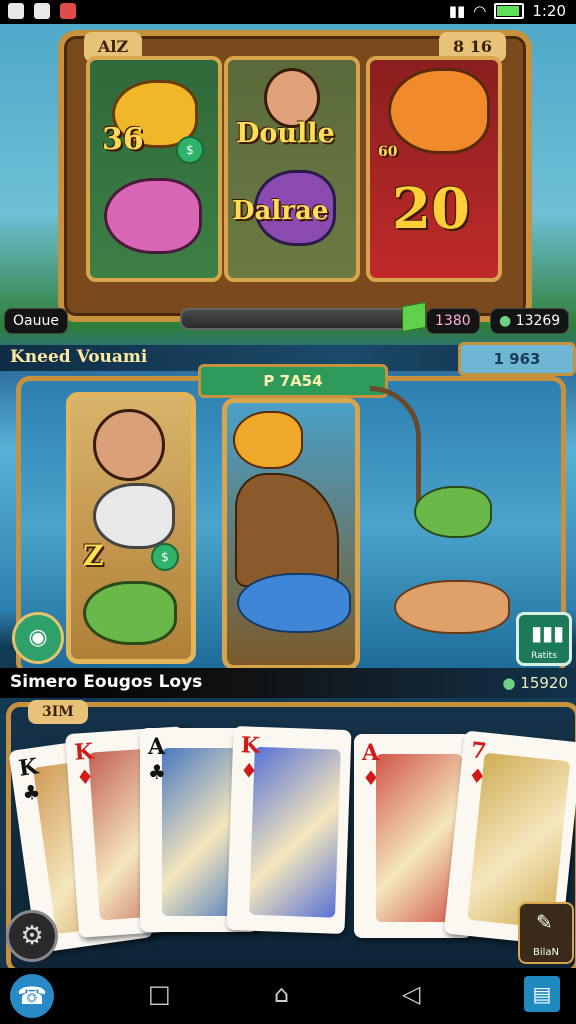 This screenshot has width=576, height=1024. What do you see at coordinates (295, 832) in the screenshot?
I see `card-art` at bounding box center [295, 832].